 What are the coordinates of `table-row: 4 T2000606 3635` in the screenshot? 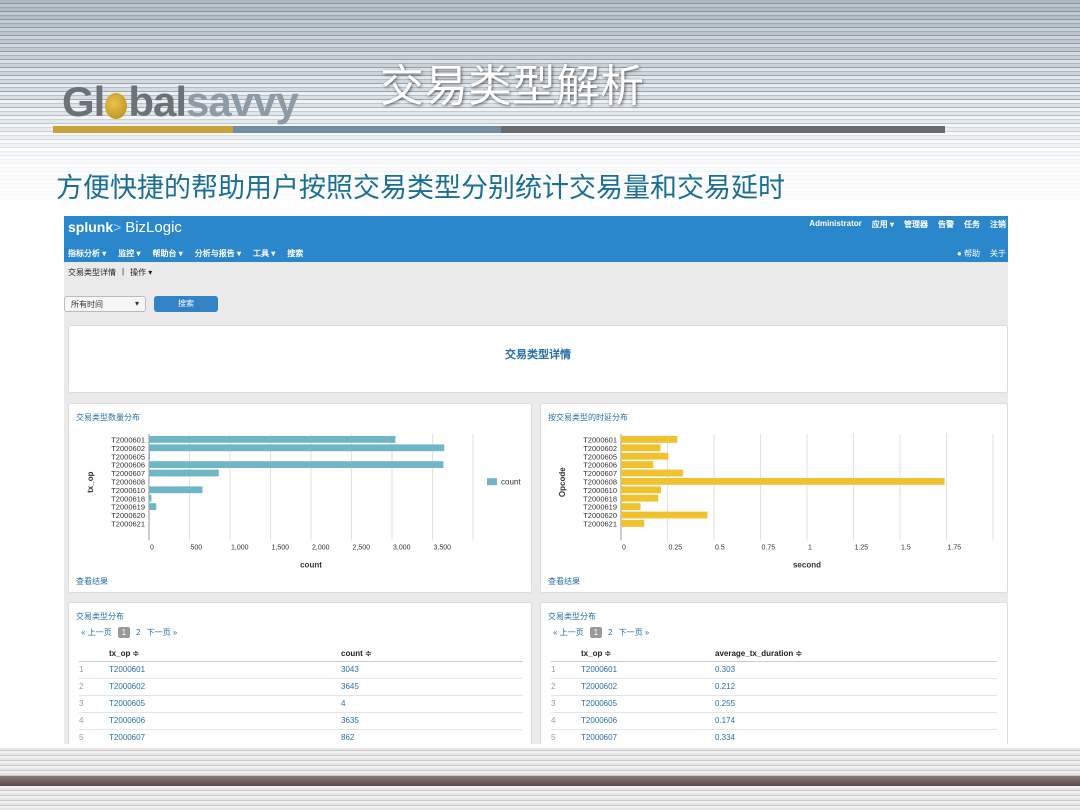 It's located at (301, 721).